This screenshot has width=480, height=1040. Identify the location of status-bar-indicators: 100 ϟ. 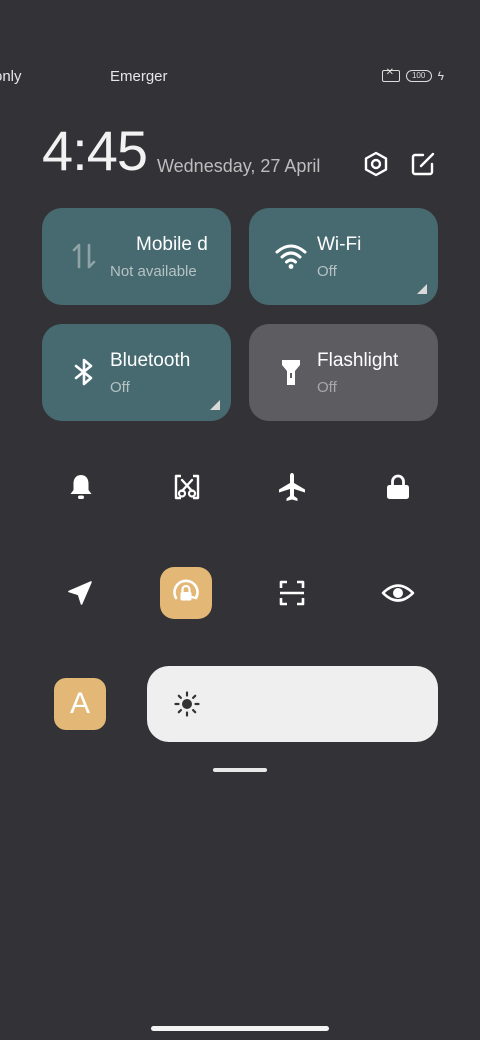
(412, 76).